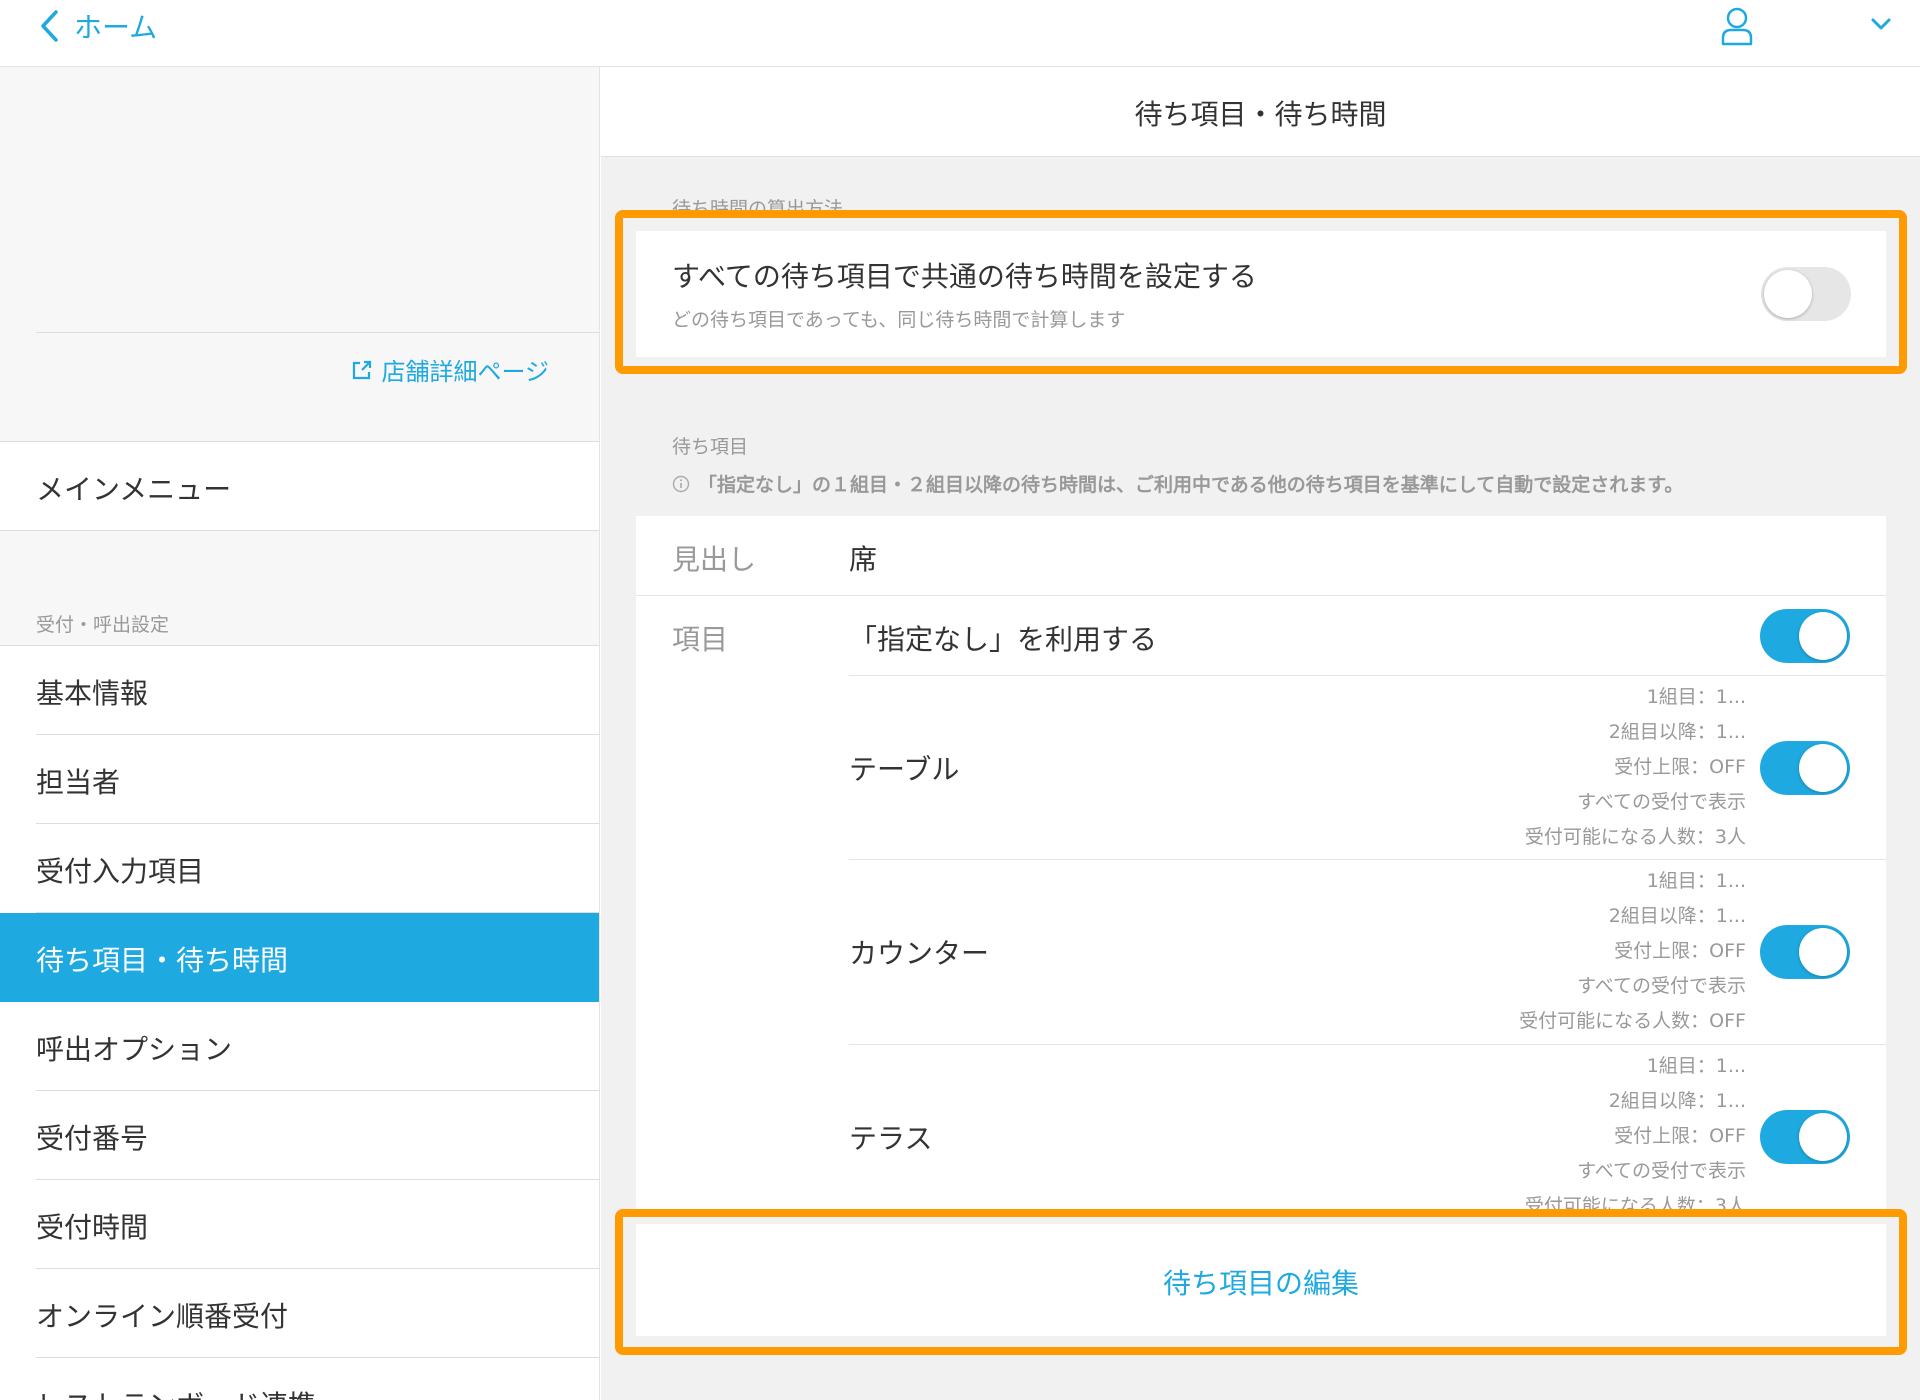  Describe the element at coordinates (891, 1138) in the screenshot. I see `wait-item-name: テラス` at that location.